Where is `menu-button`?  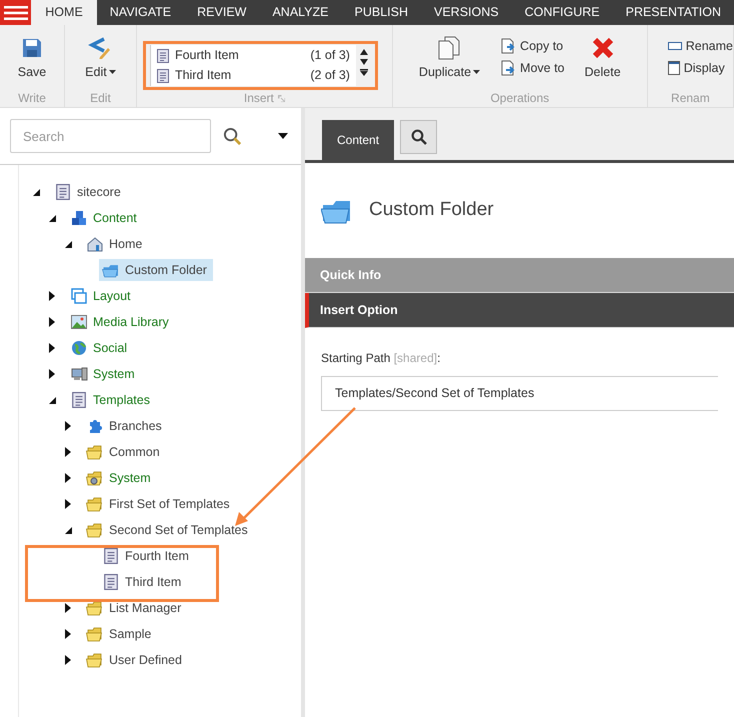 menu-button is located at coordinates (16, 12).